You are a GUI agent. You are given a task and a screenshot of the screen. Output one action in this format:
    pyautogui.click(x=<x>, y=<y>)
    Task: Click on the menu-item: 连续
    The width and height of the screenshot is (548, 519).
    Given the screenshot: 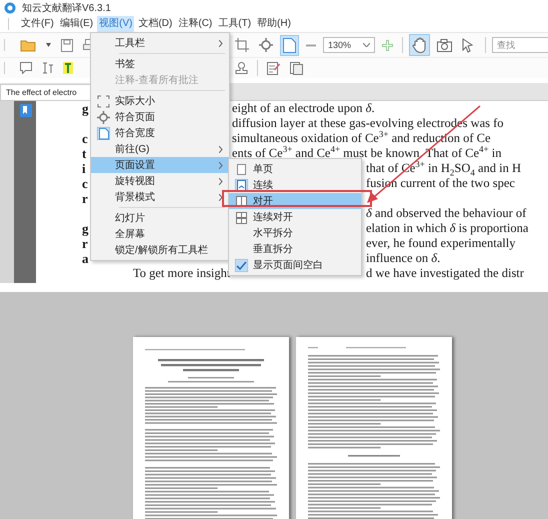 What is the action you would take?
    pyautogui.click(x=295, y=185)
    